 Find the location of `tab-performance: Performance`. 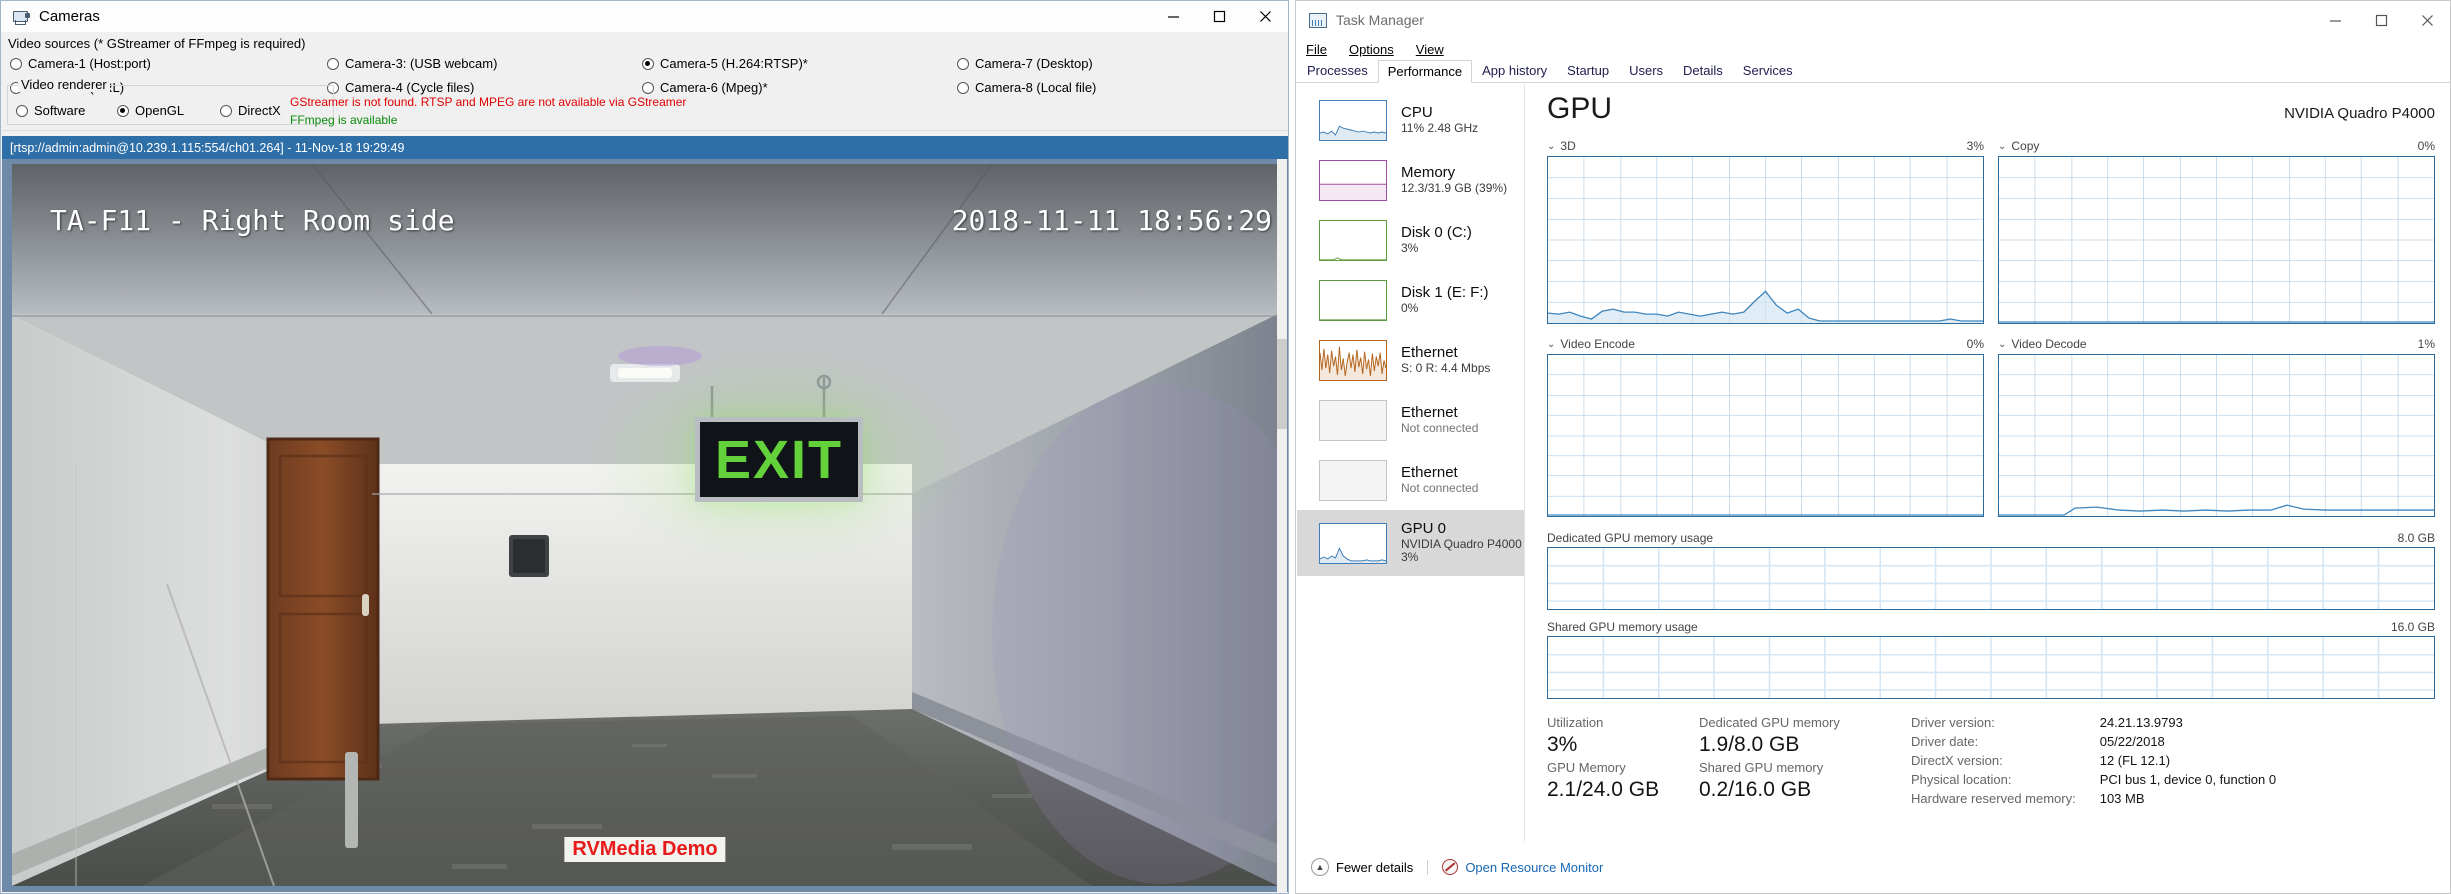

tab-performance: Performance is located at coordinates (1425, 71).